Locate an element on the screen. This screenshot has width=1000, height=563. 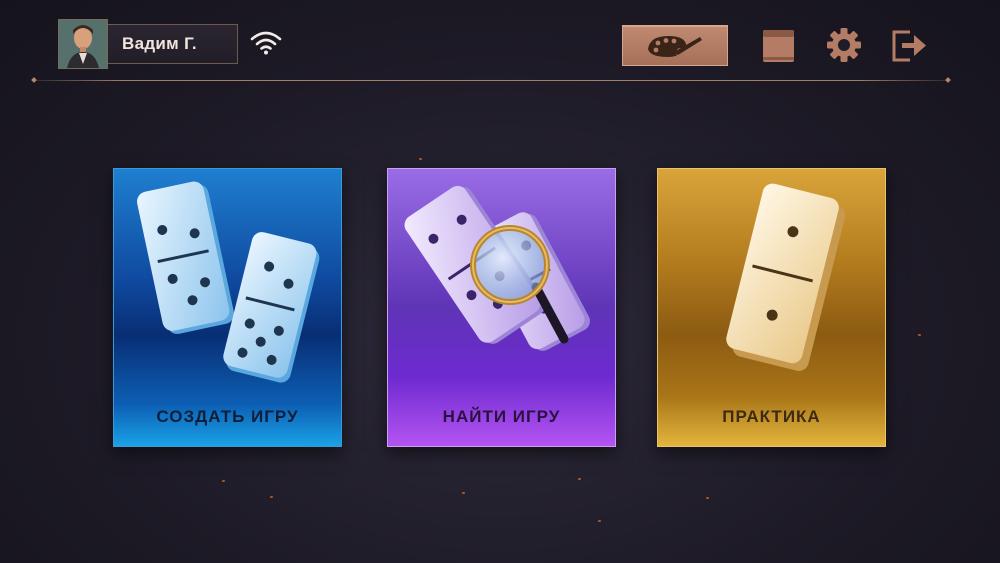
practice-card: ПРАКТИКА is located at coordinates (771, 307).